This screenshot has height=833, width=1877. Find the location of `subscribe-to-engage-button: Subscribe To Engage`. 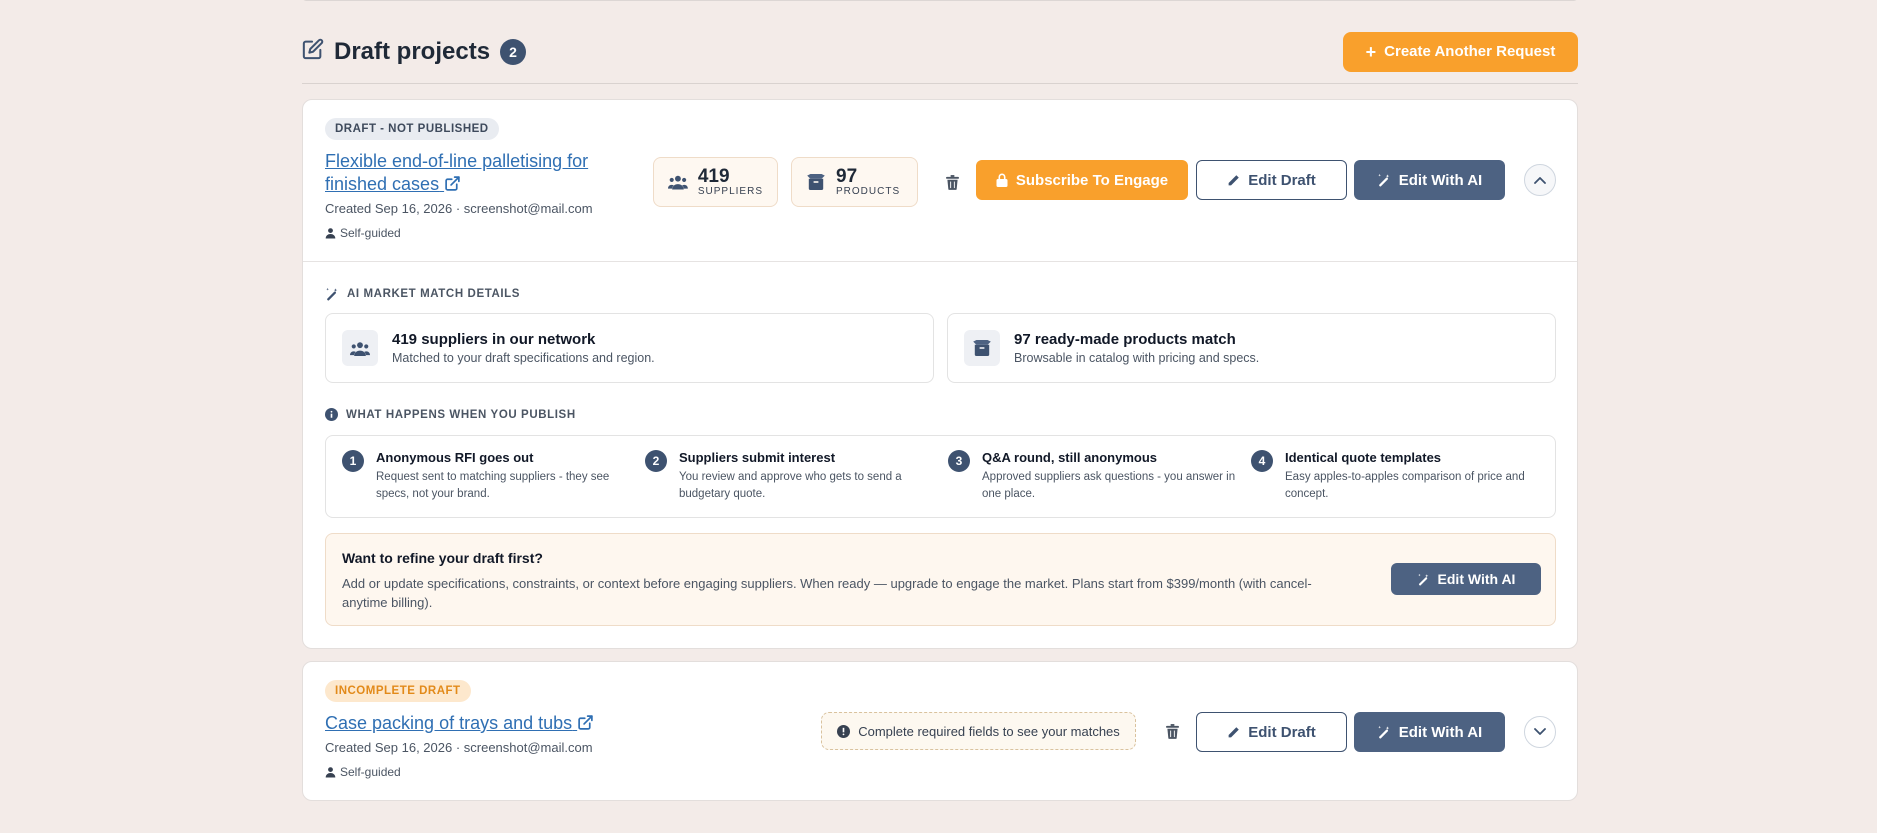

subscribe-to-engage-button: Subscribe To Engage is located at coordinates (1082, 180).